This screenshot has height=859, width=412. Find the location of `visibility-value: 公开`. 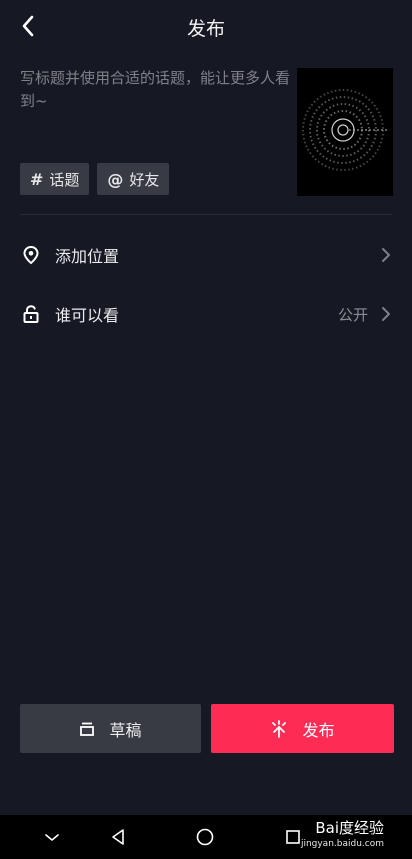

visibility-value: 公开 is located at coordinates (352, 314).